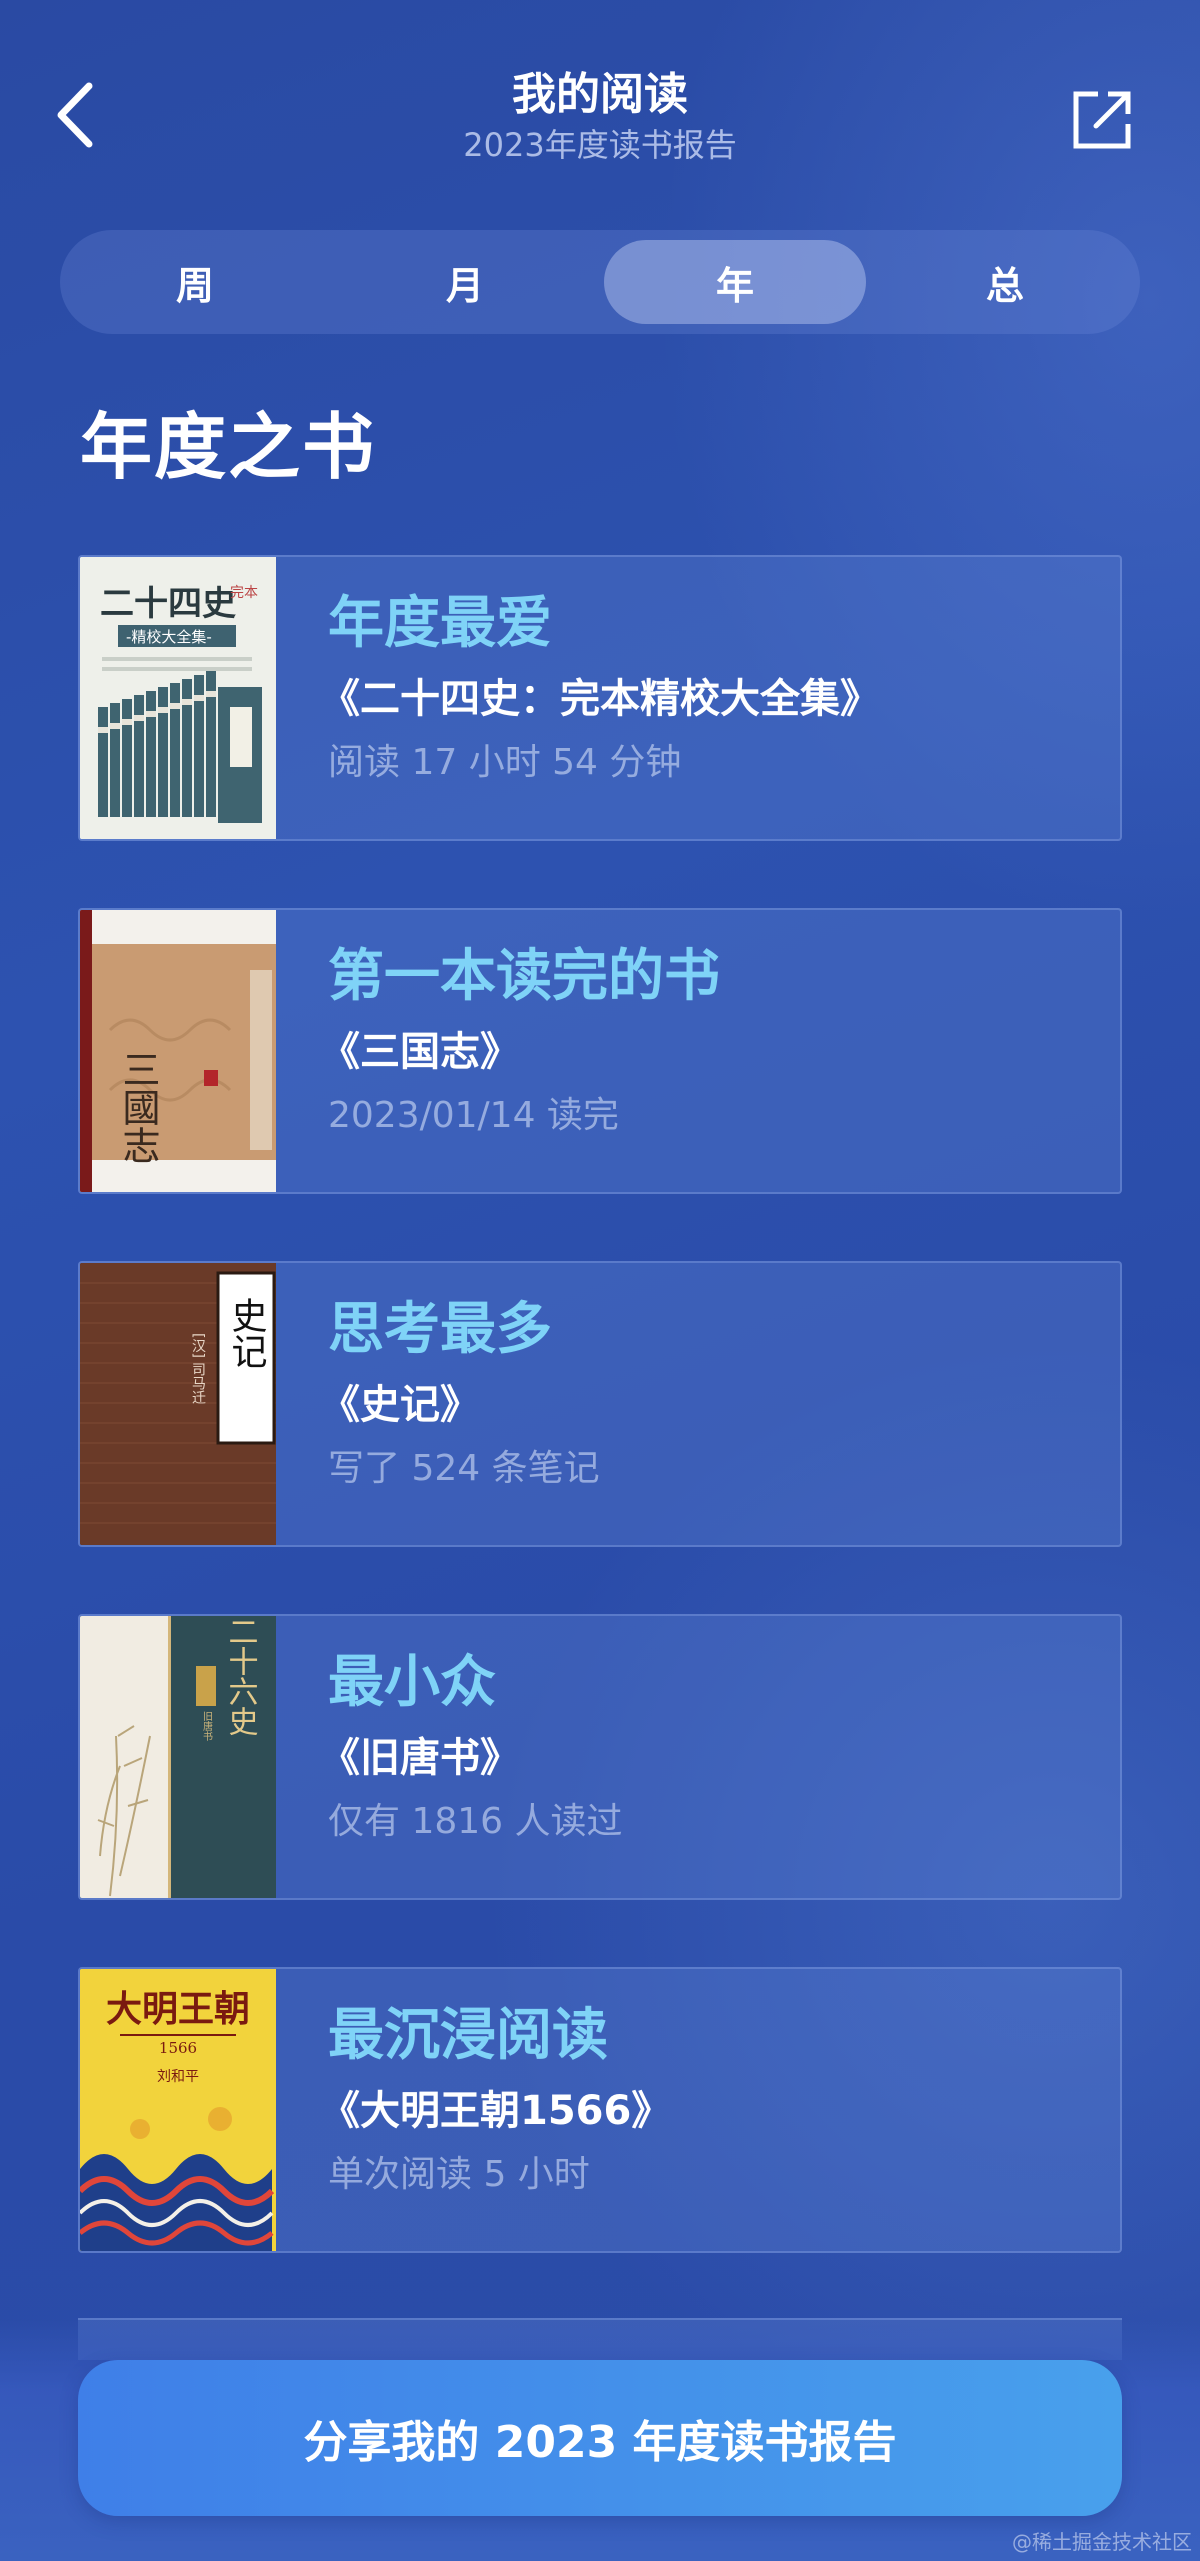 This screenshot has width=1200, height=2561. I want to click on card-stat: 单次阅读 5 小时, so click(459, 2174).